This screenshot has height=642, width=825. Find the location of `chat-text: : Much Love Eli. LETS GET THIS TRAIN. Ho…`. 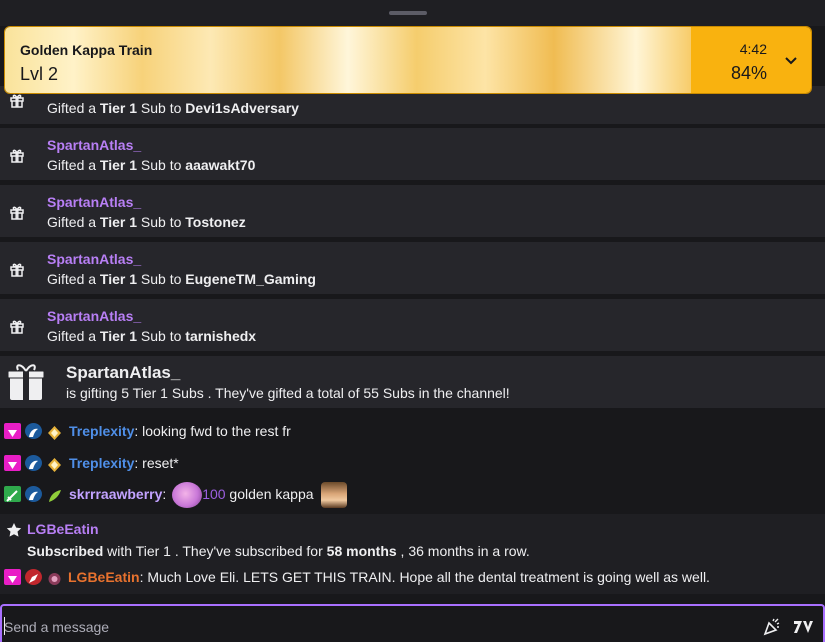

chat-text: : Much Love Eli. LETS GET THIS TRAIN. Ho… is located at coordinates (424, 577).